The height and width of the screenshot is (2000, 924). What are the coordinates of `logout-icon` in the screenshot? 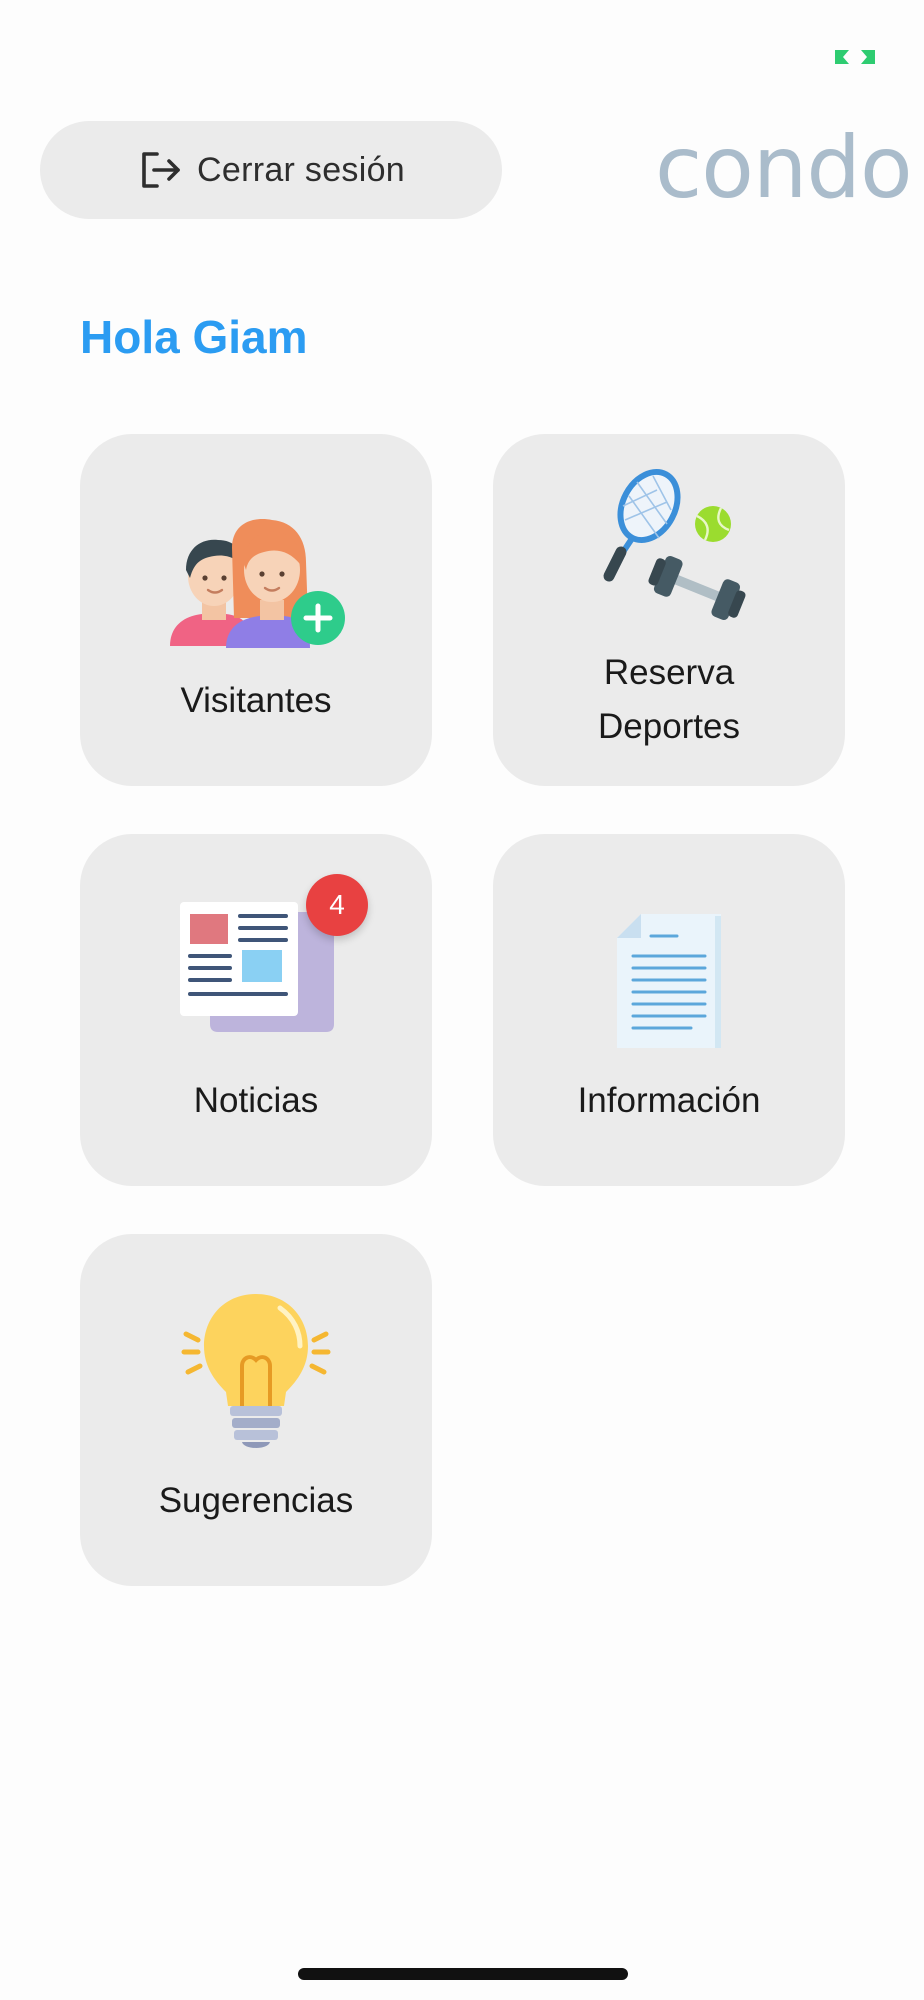 It's located at (161, 170).